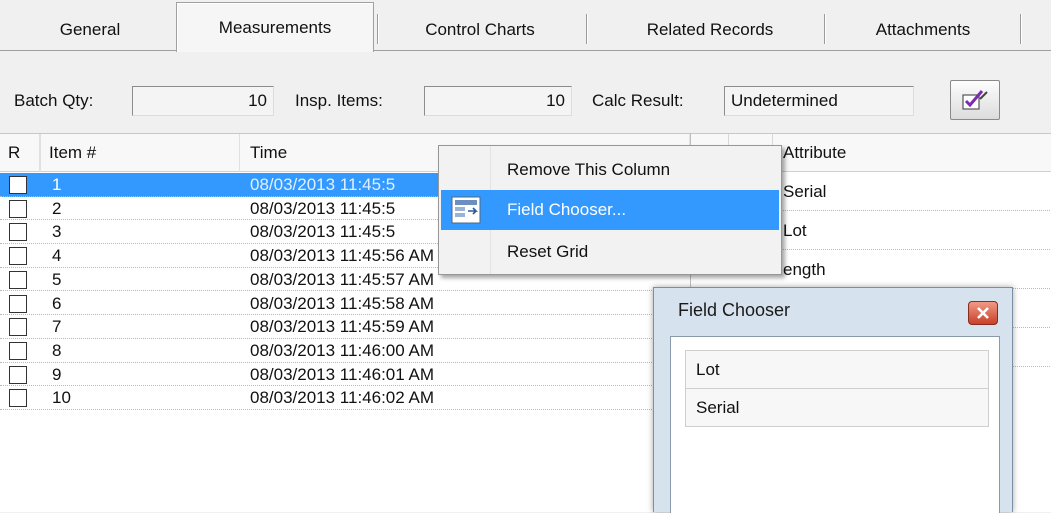 This screenshot has height=513, width=1051. What do you see at coordinates (57, 184) in the screenshot?
I see `item-number: 1` at bounding box center [57, 184].